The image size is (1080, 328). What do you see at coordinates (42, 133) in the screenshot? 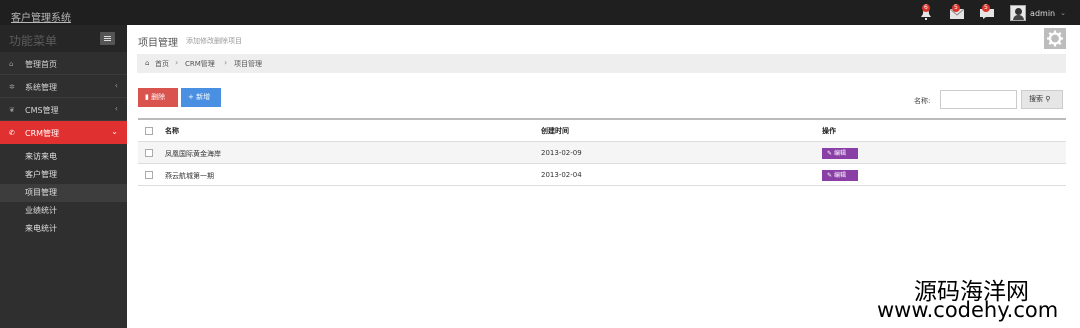
I see `sidebar-item-label: CRM管理` at bounding box center [42, 133].